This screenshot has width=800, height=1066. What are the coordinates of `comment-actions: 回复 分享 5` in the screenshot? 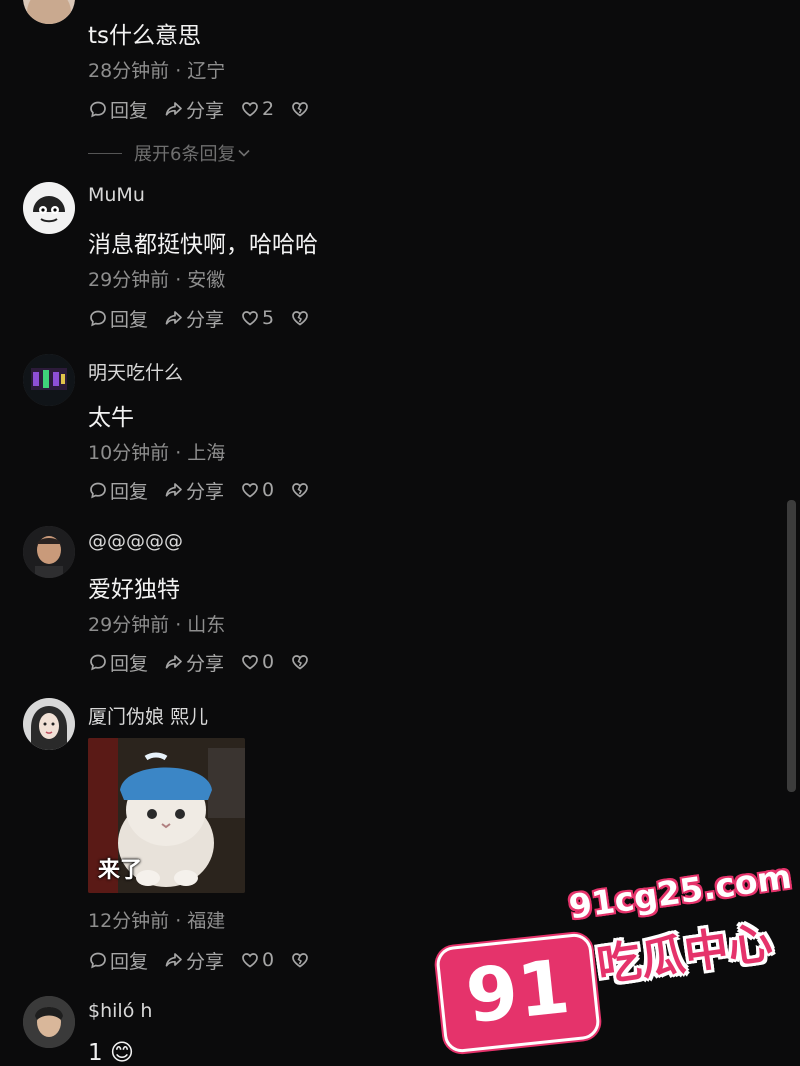 It's located at (200, 318).